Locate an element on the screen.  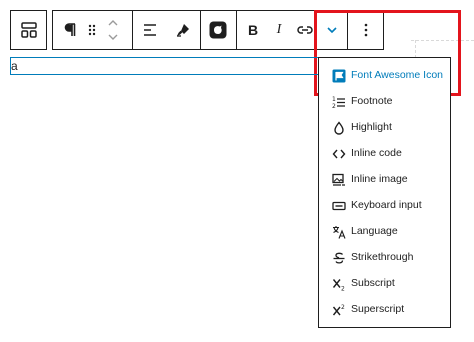
superscript-icon: 2 is located at coordinates (338, 310).